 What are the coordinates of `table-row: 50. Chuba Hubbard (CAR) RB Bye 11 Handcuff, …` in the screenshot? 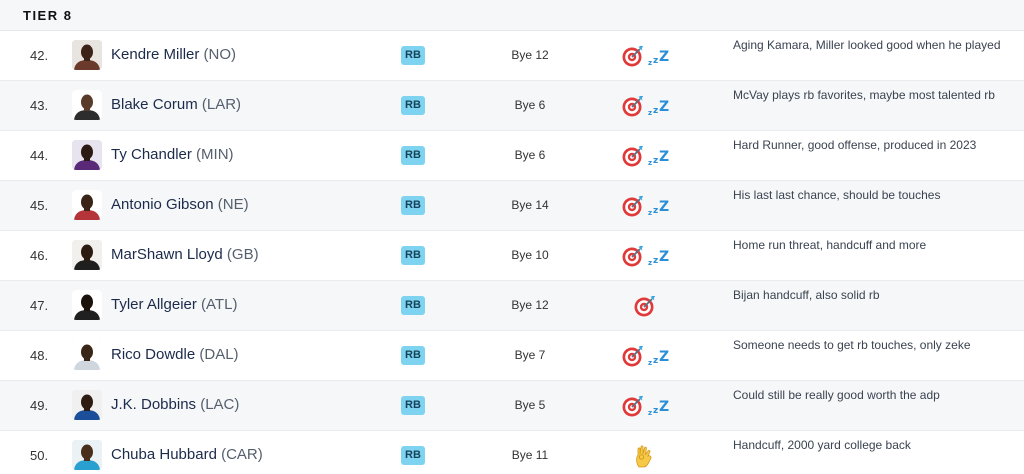 It's located at (512, 452).